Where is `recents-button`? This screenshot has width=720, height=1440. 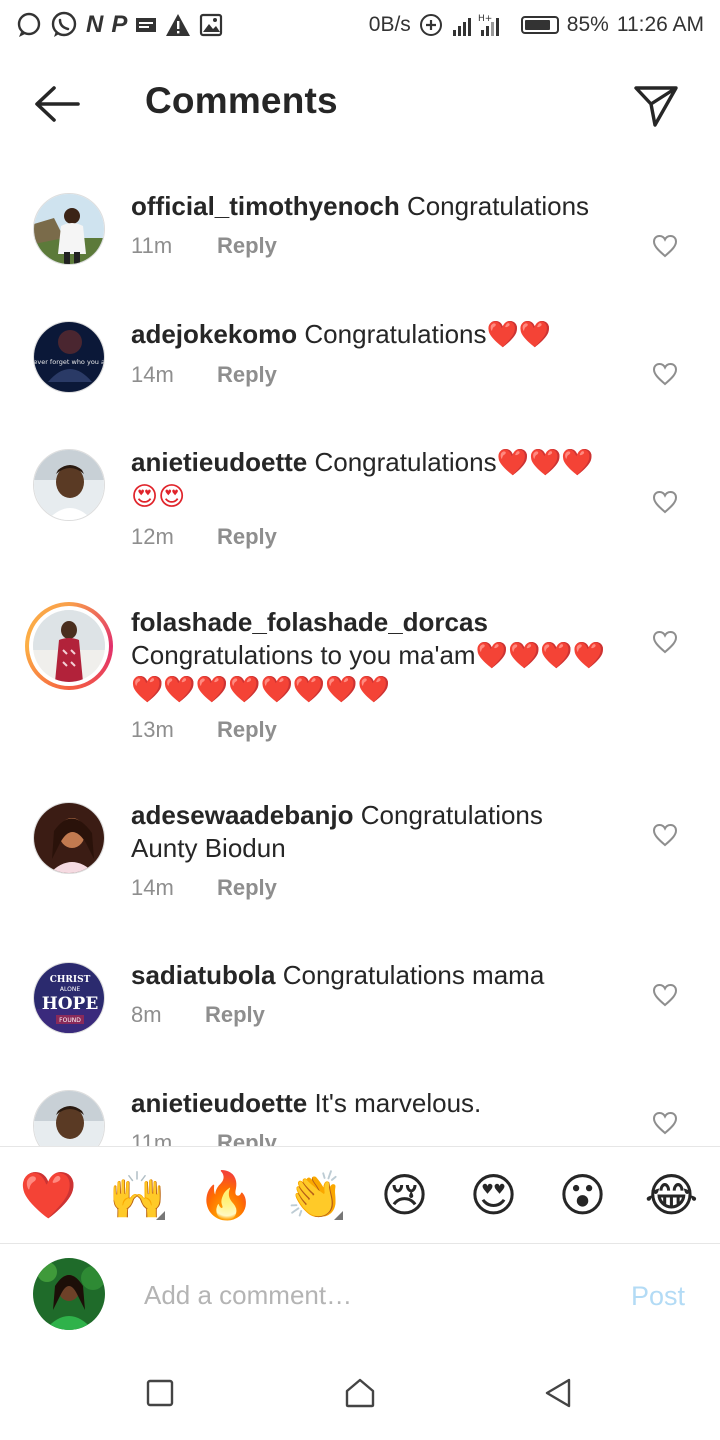 recents-button is located at coordinates (160, 1393).